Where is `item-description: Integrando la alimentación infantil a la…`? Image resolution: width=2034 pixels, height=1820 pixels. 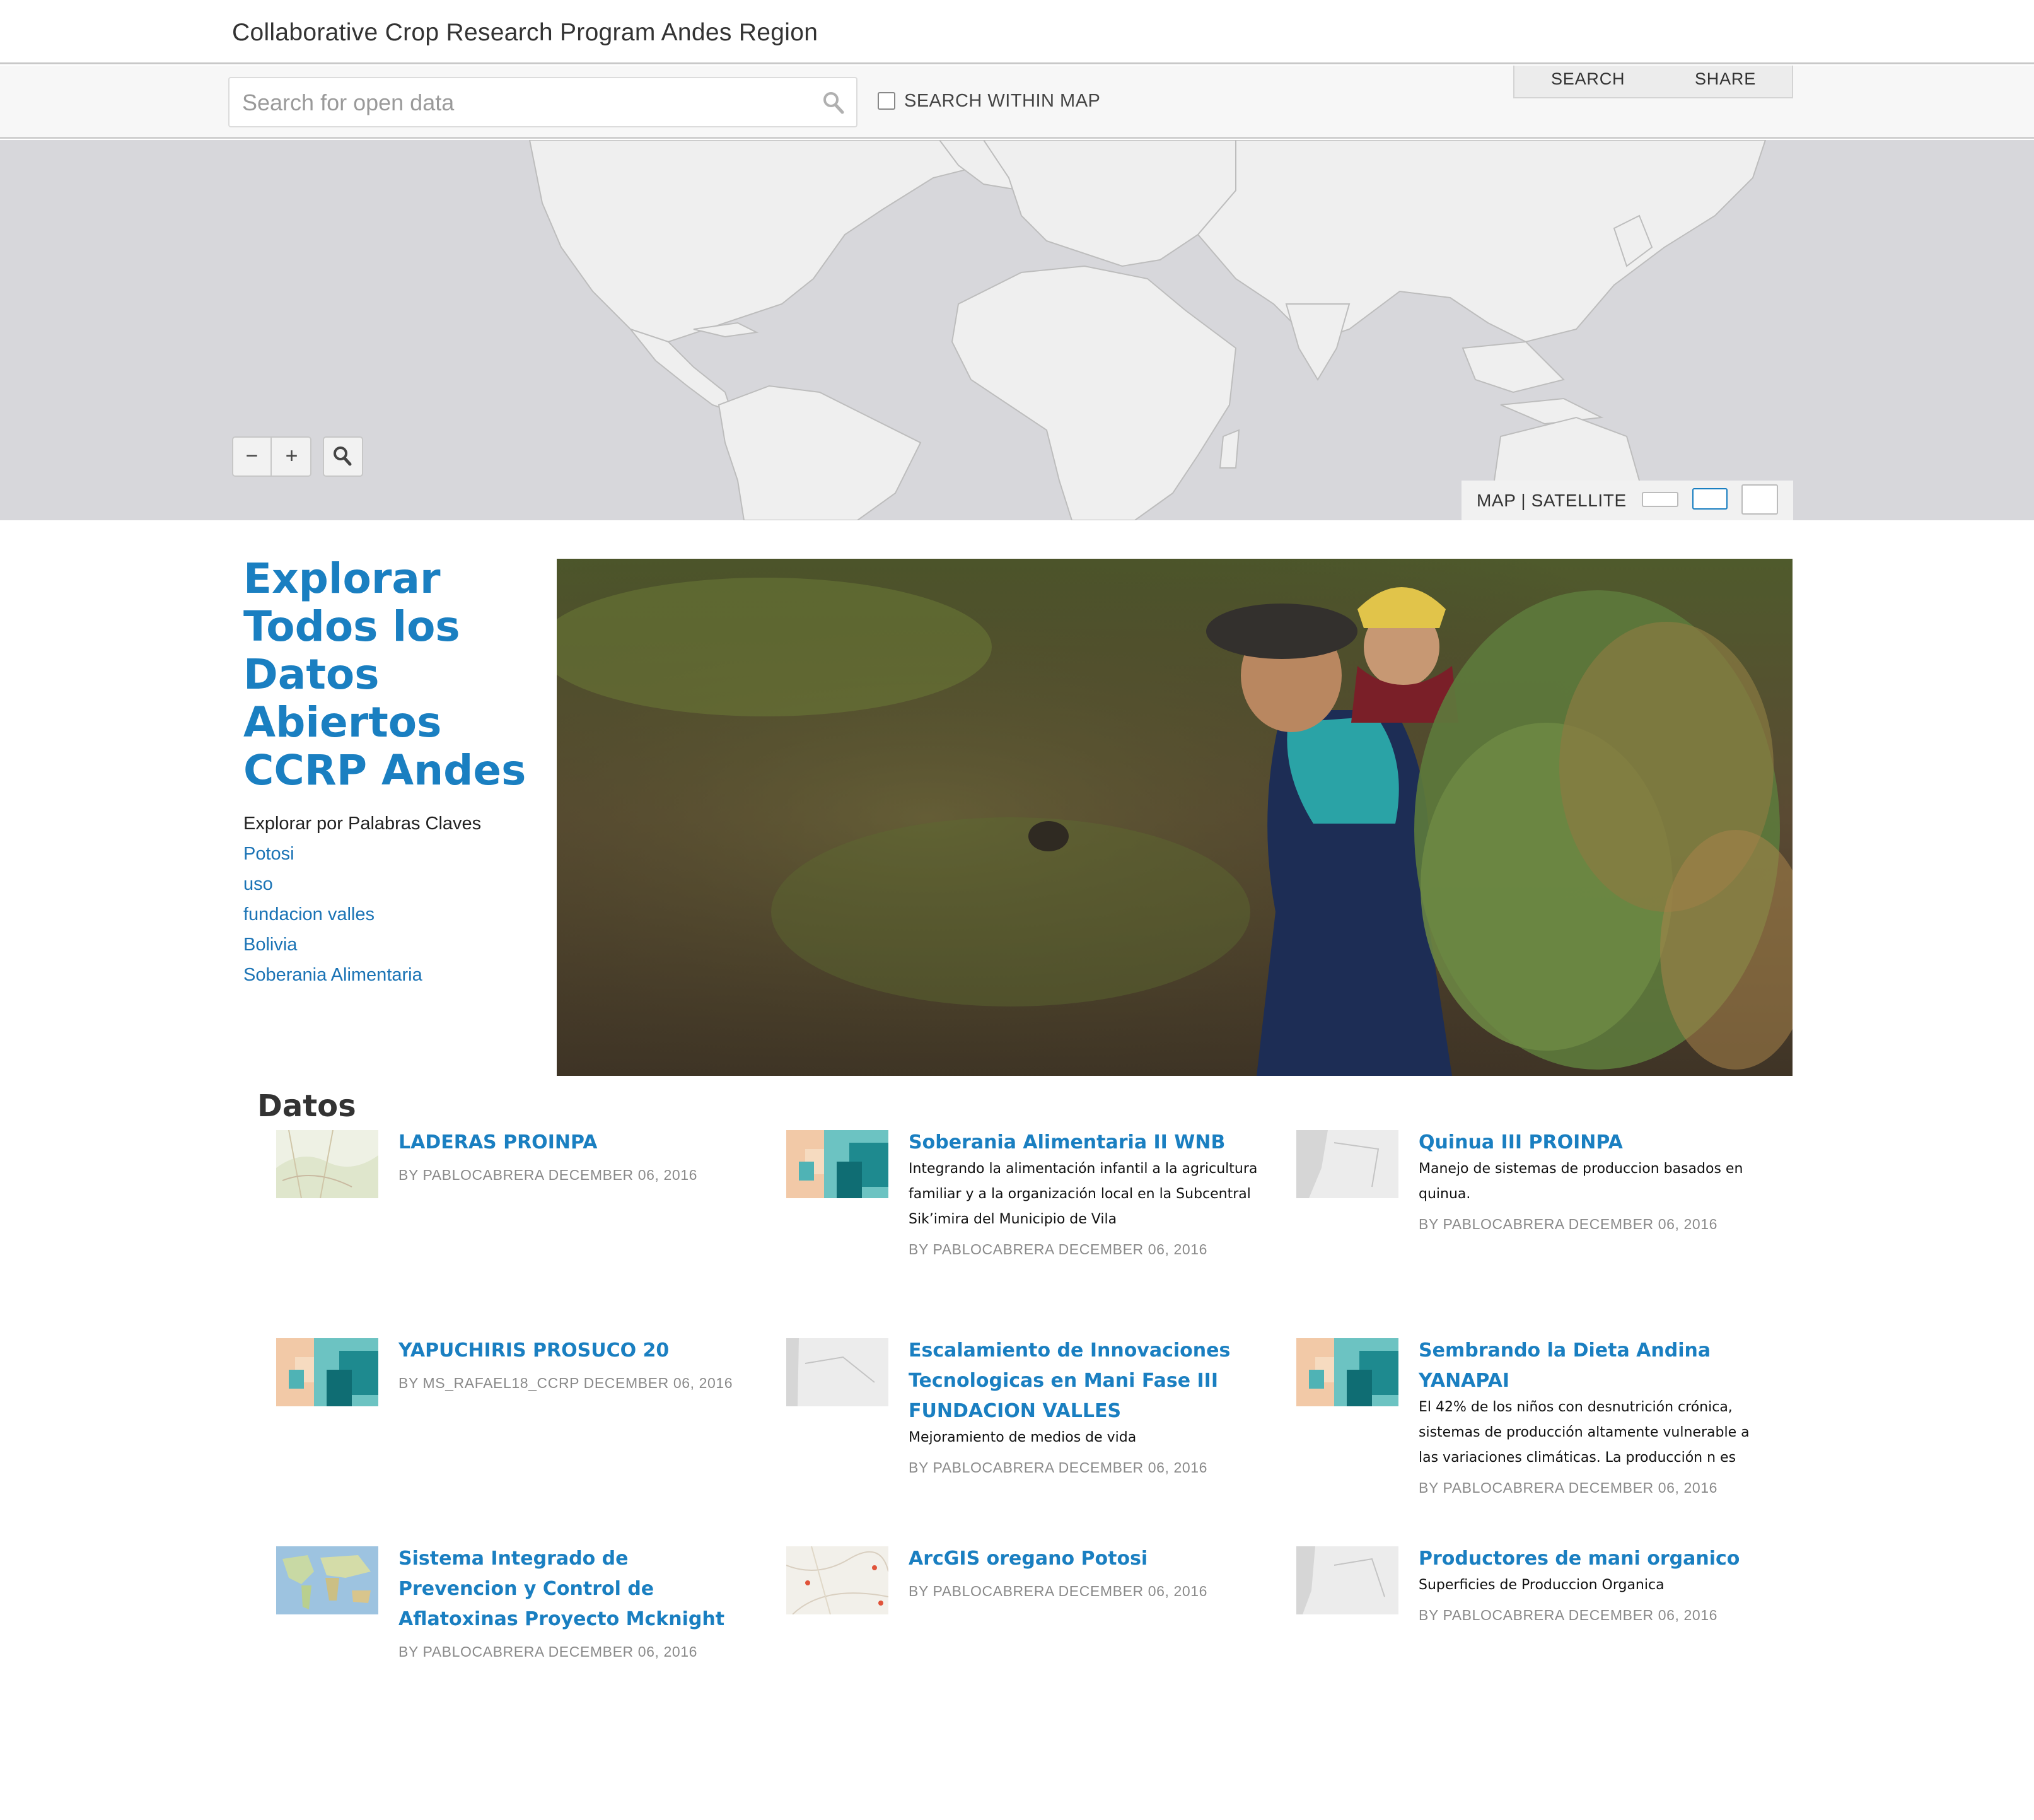
item-description: Integrando la alimentación infantil a la… is located at coordinates (1083, 1194).